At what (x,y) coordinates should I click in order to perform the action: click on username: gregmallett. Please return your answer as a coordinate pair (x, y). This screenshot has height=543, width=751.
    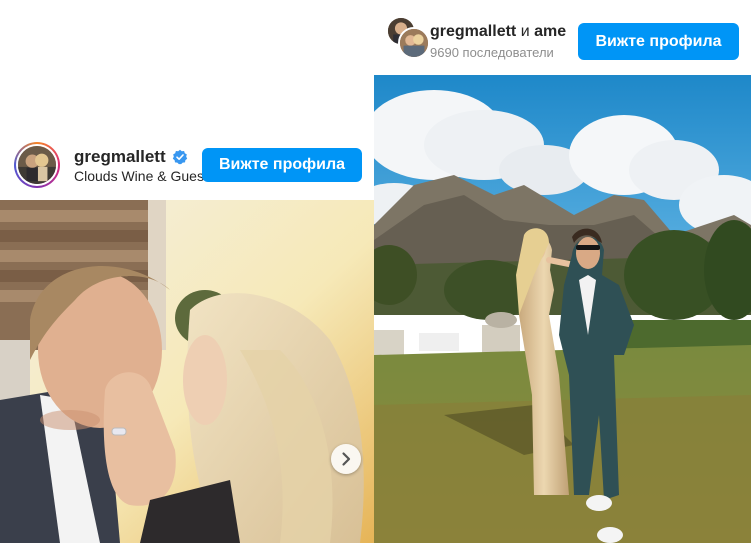
    Looking at the image, I should click on (120, 157).